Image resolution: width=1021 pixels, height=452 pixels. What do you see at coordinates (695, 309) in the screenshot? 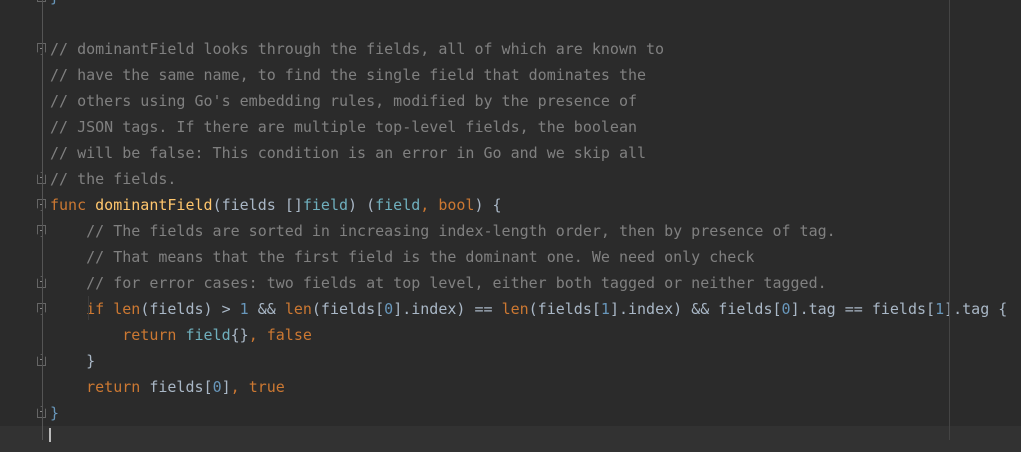
I see `code-token: ].index) && fields[` at bounding box center [695, 309].